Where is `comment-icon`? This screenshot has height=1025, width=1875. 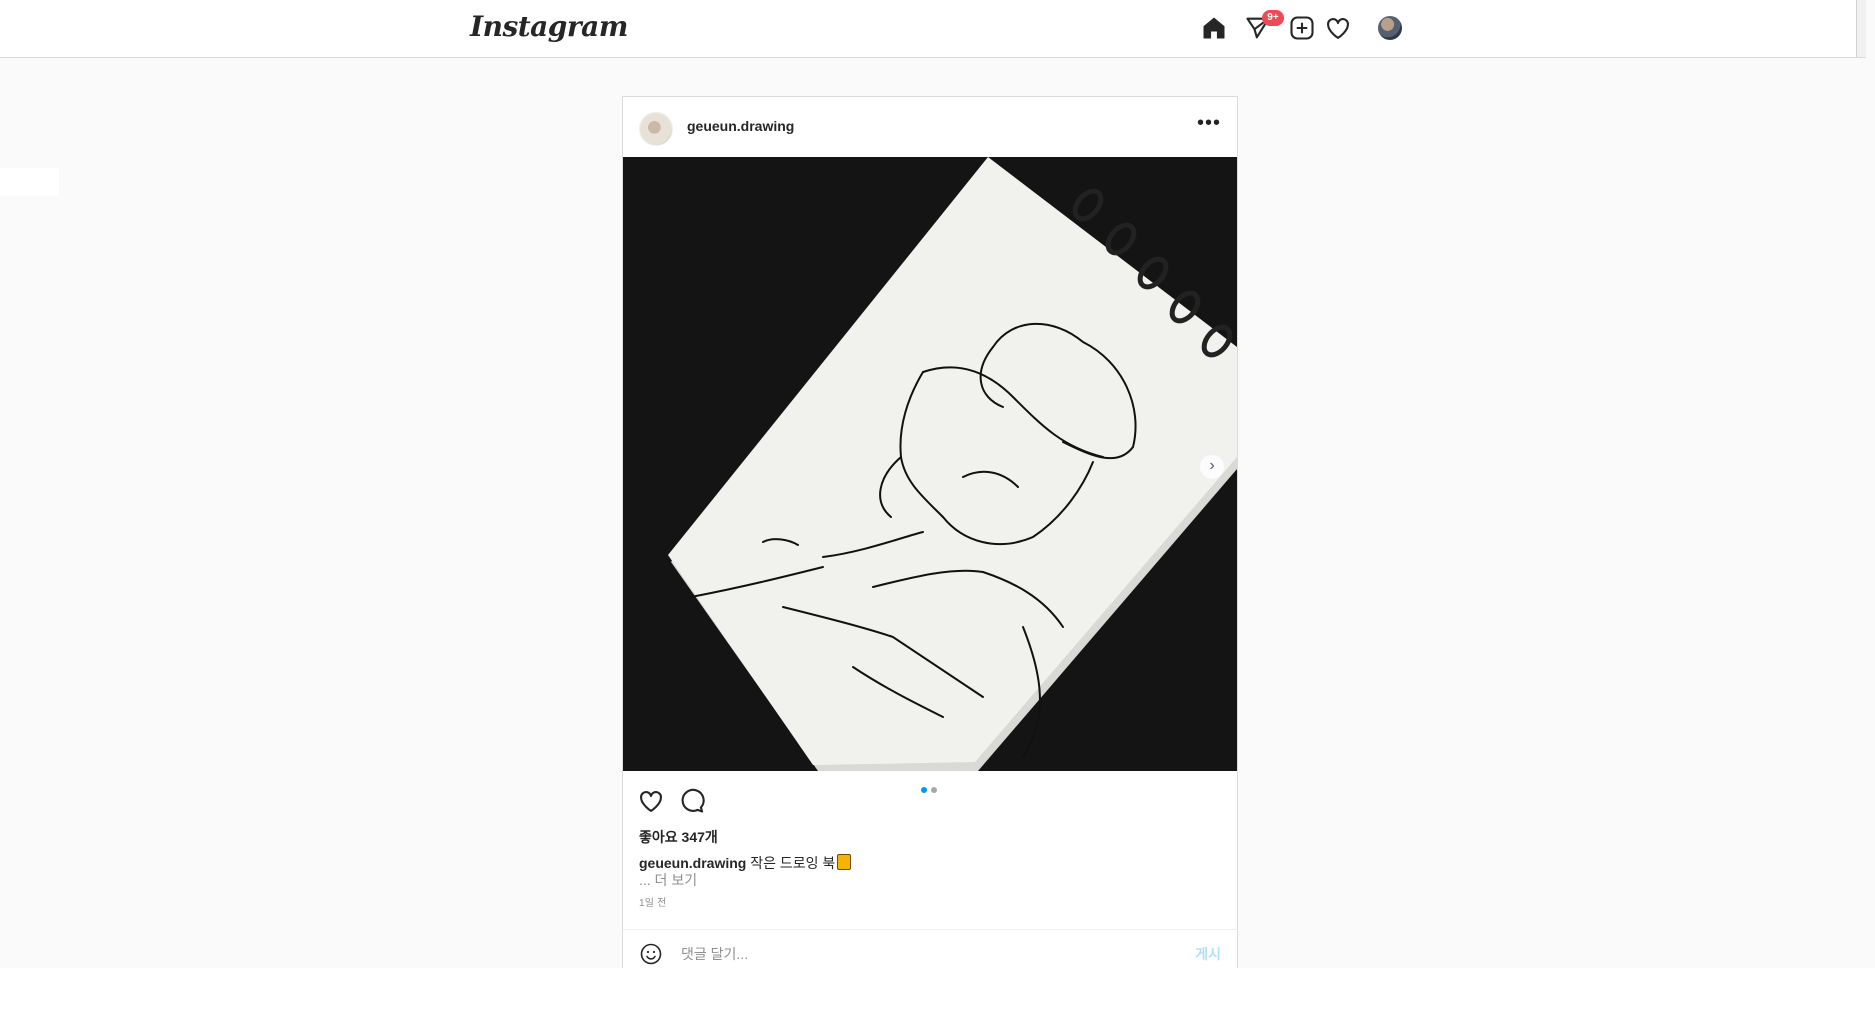 comment-icon is located at coordinates (691, 801).